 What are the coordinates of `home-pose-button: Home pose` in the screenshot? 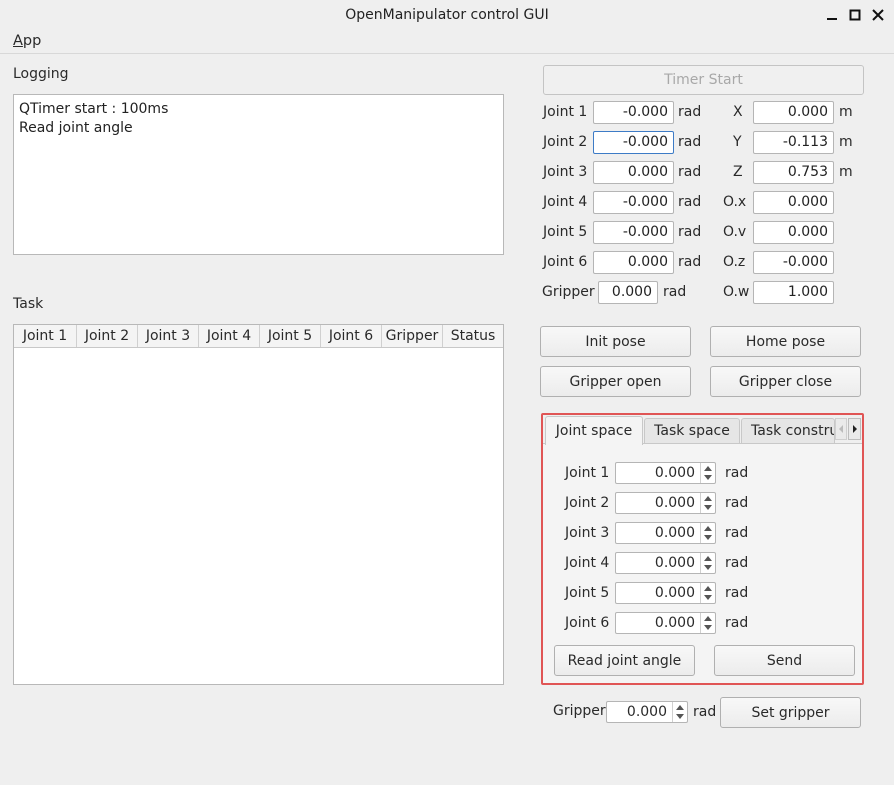 It's located at (785, 341).